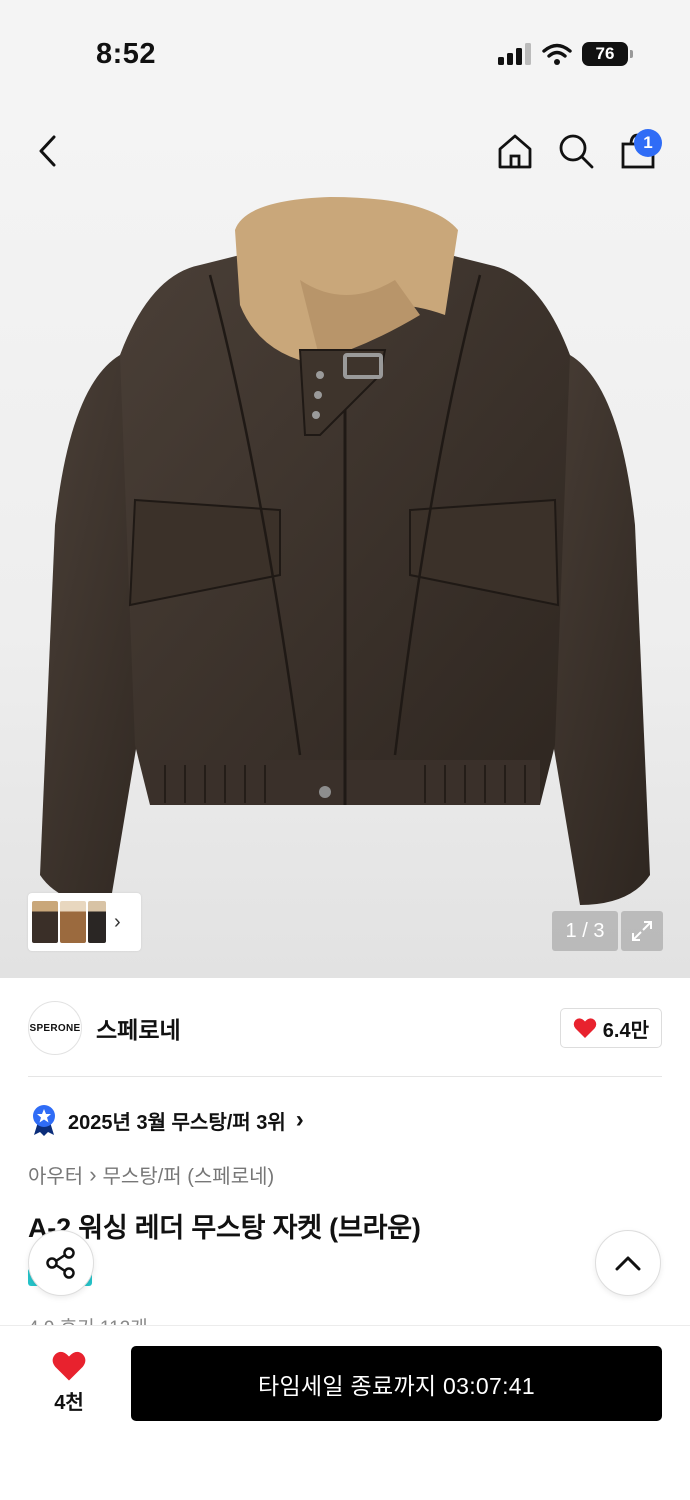 This screenshot has width=690, height=1500. I want to click on product-title: A-2 워싱 레더 무스탕 자켓 (브라운), so click(224, 1228).